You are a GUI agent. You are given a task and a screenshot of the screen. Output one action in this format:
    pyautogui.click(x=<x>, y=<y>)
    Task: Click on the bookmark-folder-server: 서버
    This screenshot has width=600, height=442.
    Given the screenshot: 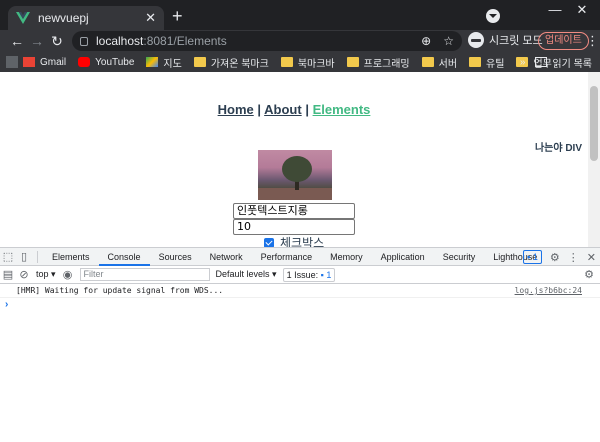 What is the action you would take?
    pyautogui.click(x=439, y=62)
    